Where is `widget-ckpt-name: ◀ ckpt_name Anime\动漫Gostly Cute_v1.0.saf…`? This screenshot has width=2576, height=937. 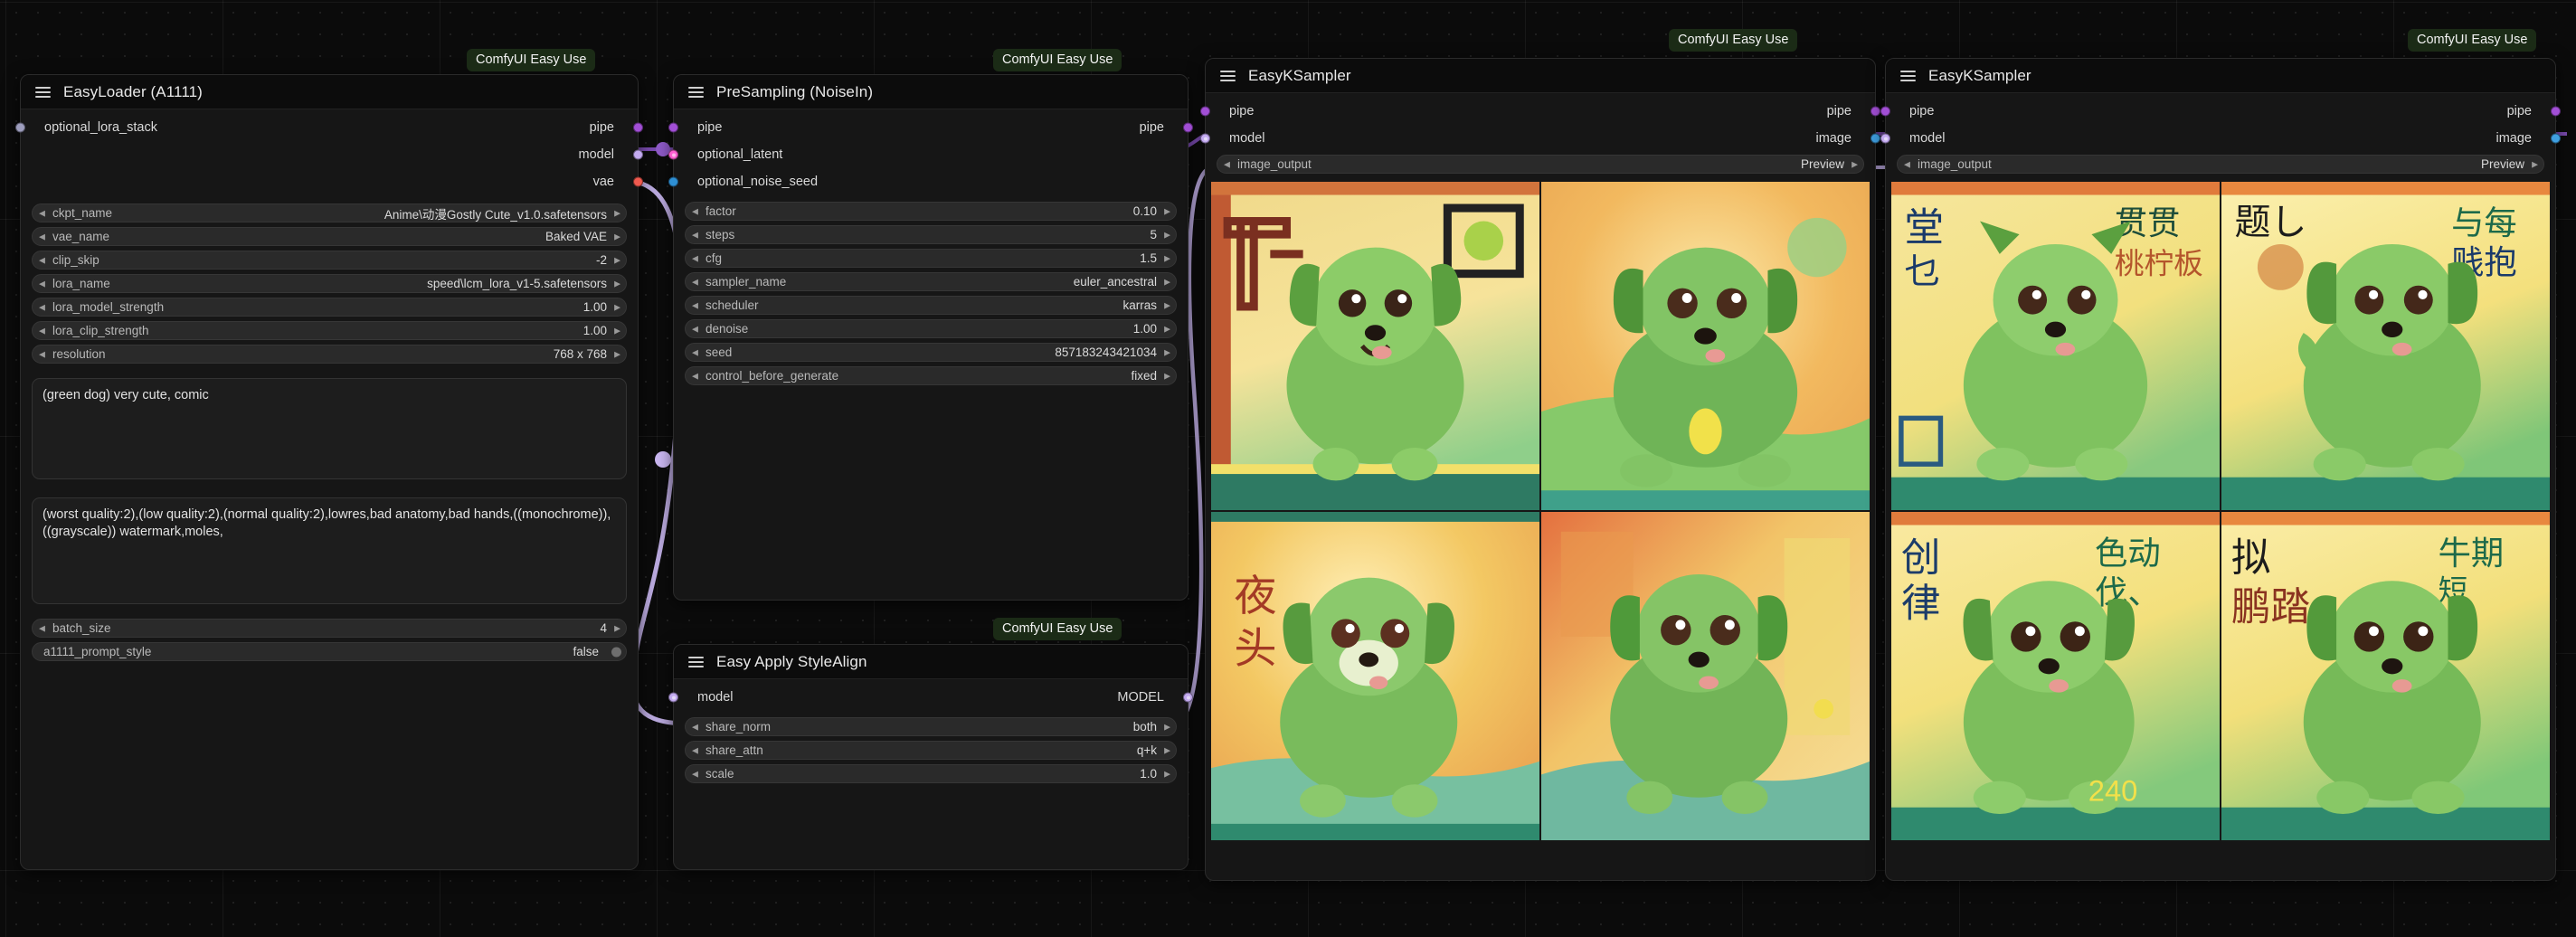
widget-ckpt-name: ◀ ckpt_name Anime\动漫Gostly Cute_v1.0.saf… is located at coordinates (329, 213).